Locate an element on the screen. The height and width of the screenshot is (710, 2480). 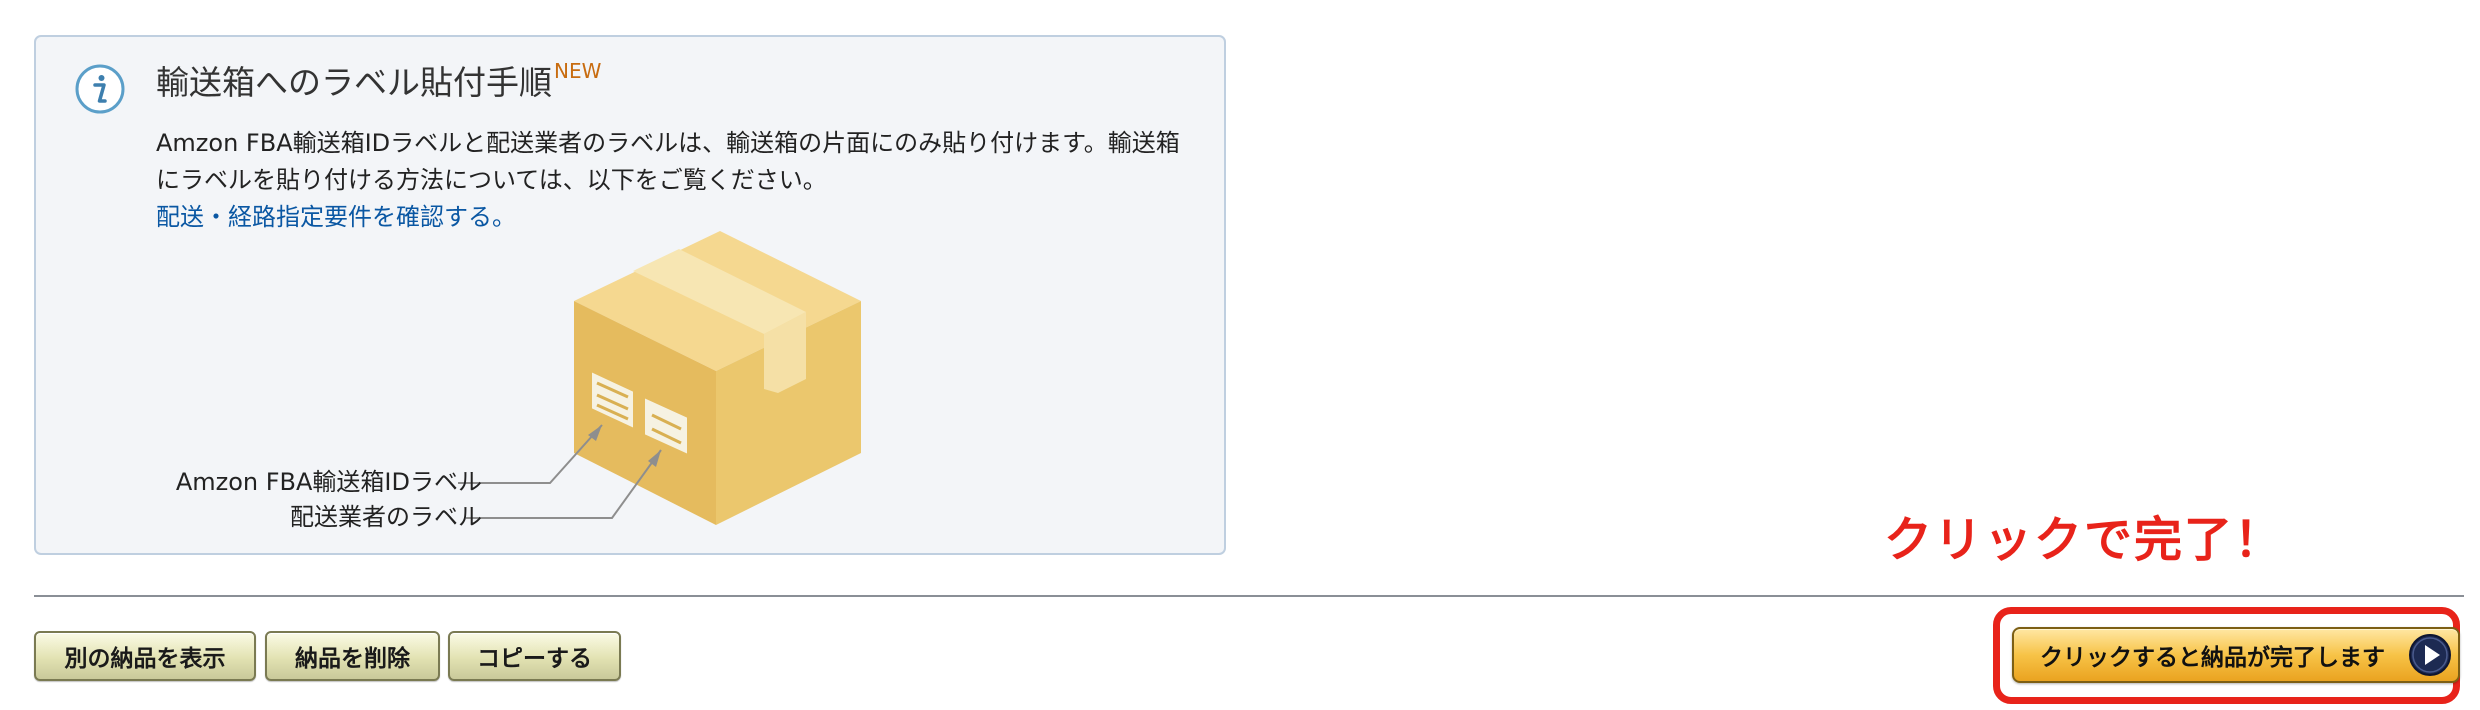
view-other-shipment-button: 別の納品を表示 is located at coordinates (145, 656).